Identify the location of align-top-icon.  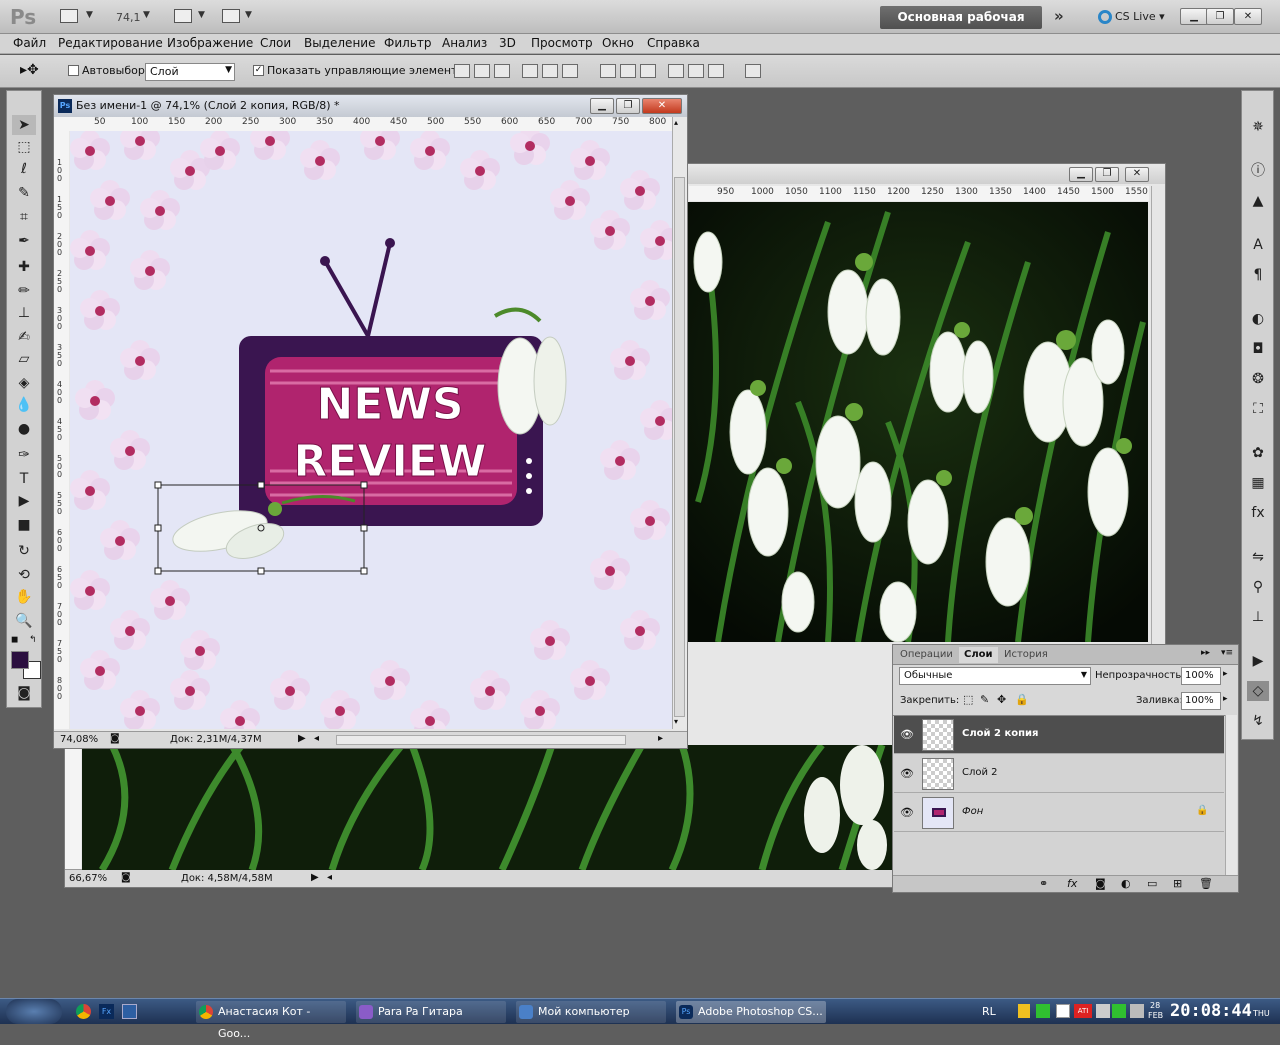
(462, 71).